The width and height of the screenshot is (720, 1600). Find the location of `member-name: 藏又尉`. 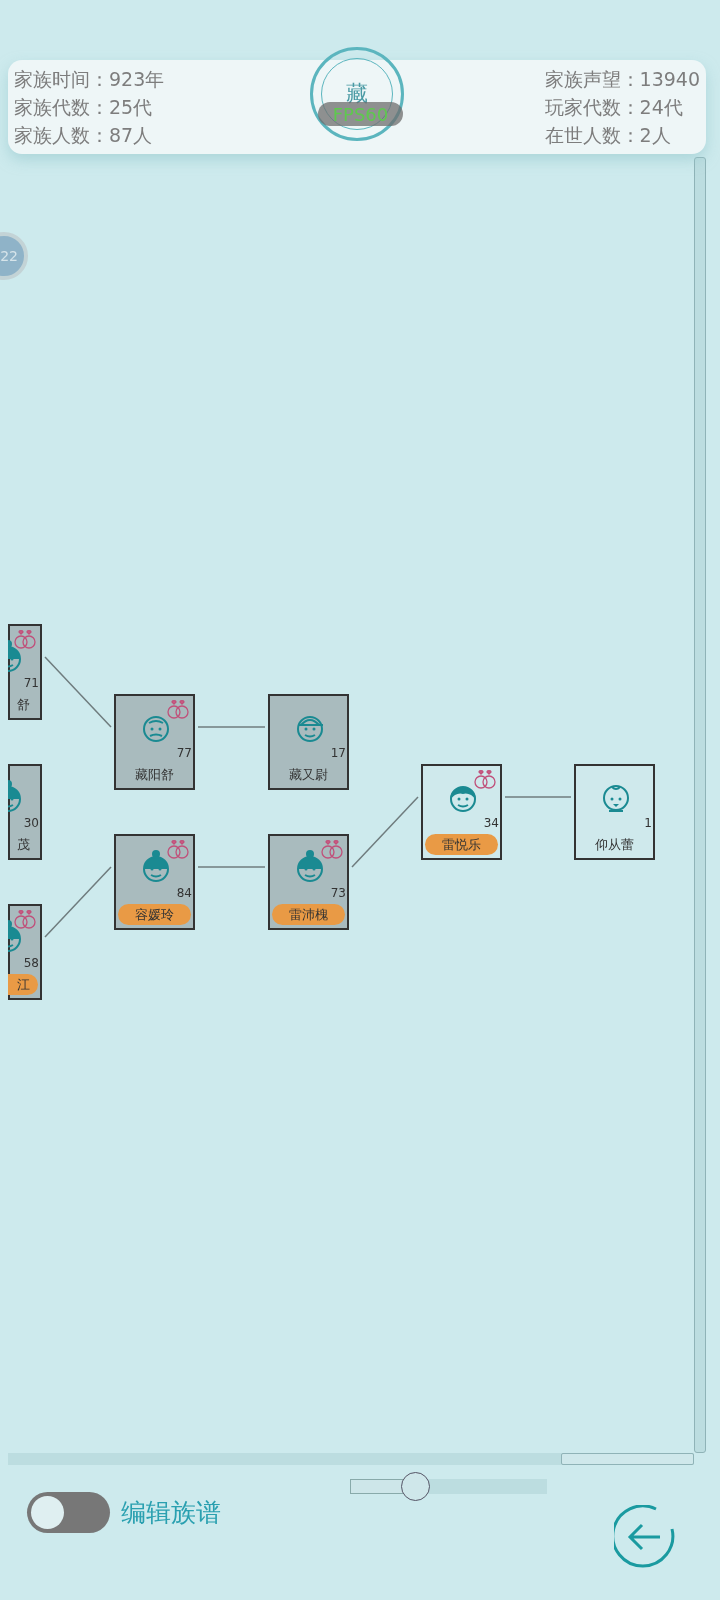

member-name: 藏又尉 is located at coordinates (308, 774).